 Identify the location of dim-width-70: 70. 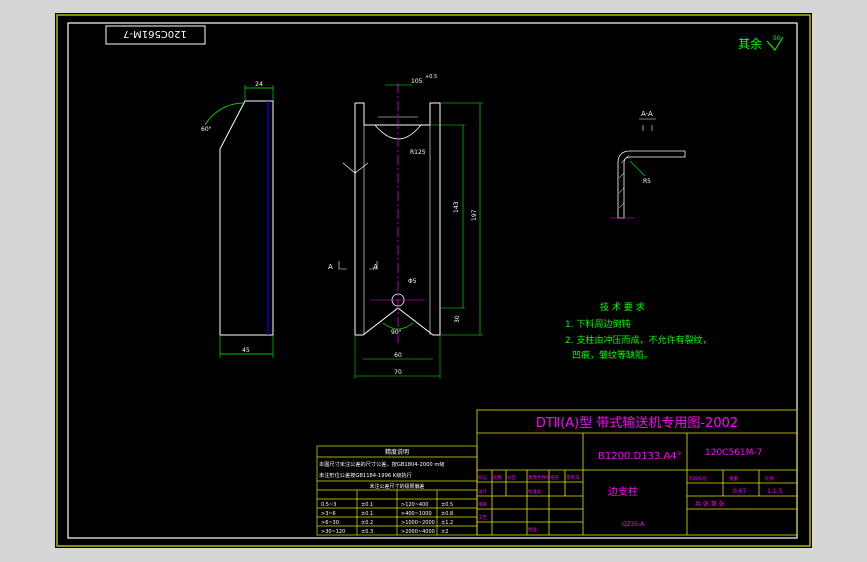
(398, 372).